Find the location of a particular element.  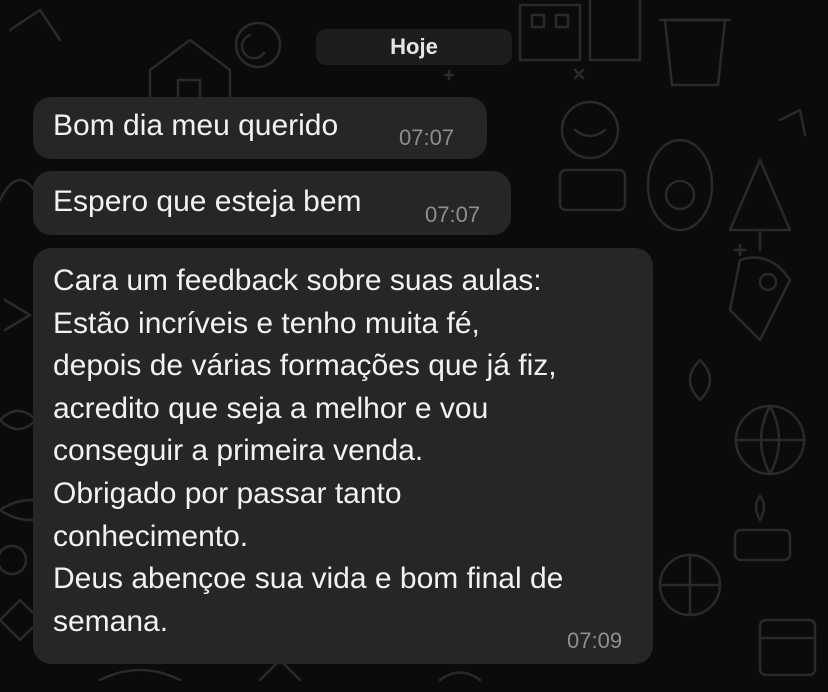

date-separator: Hoje is located at coordinates (414, 47).